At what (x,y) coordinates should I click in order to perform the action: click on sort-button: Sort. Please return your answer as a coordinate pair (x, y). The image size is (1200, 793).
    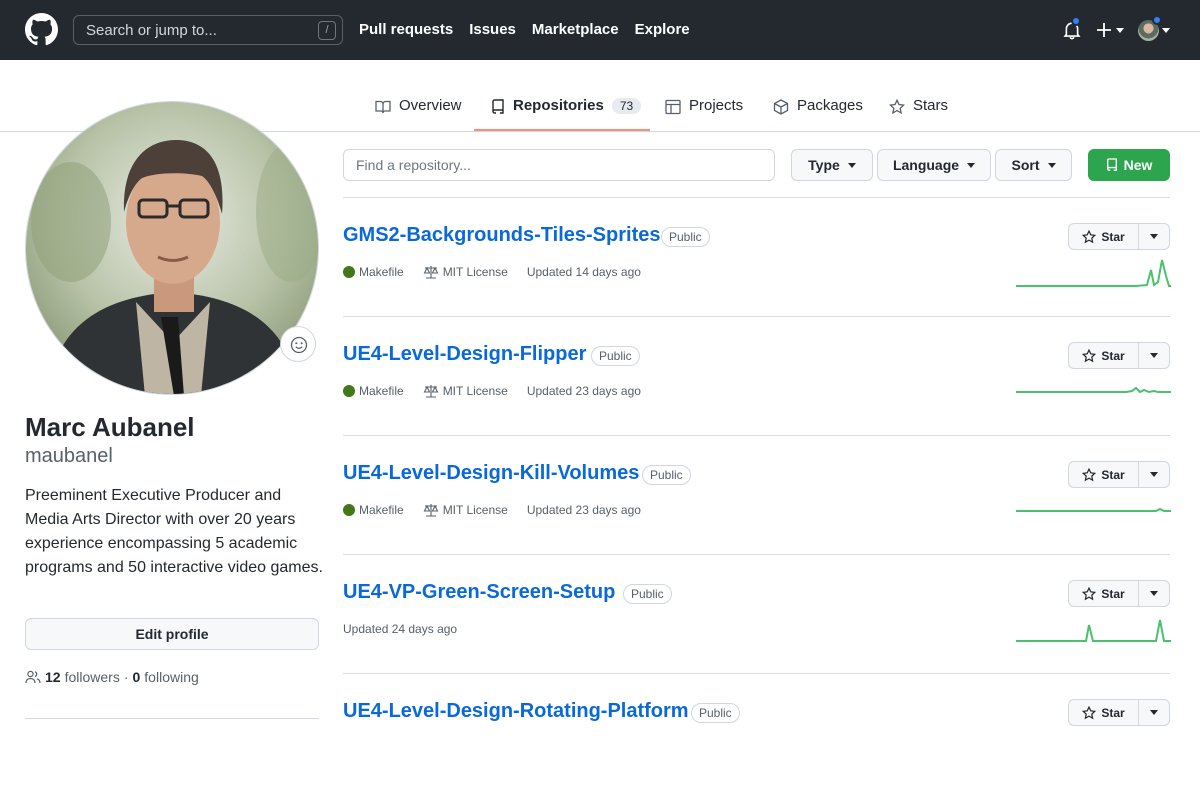
    Looking at the image, I should click on (1033, 165).